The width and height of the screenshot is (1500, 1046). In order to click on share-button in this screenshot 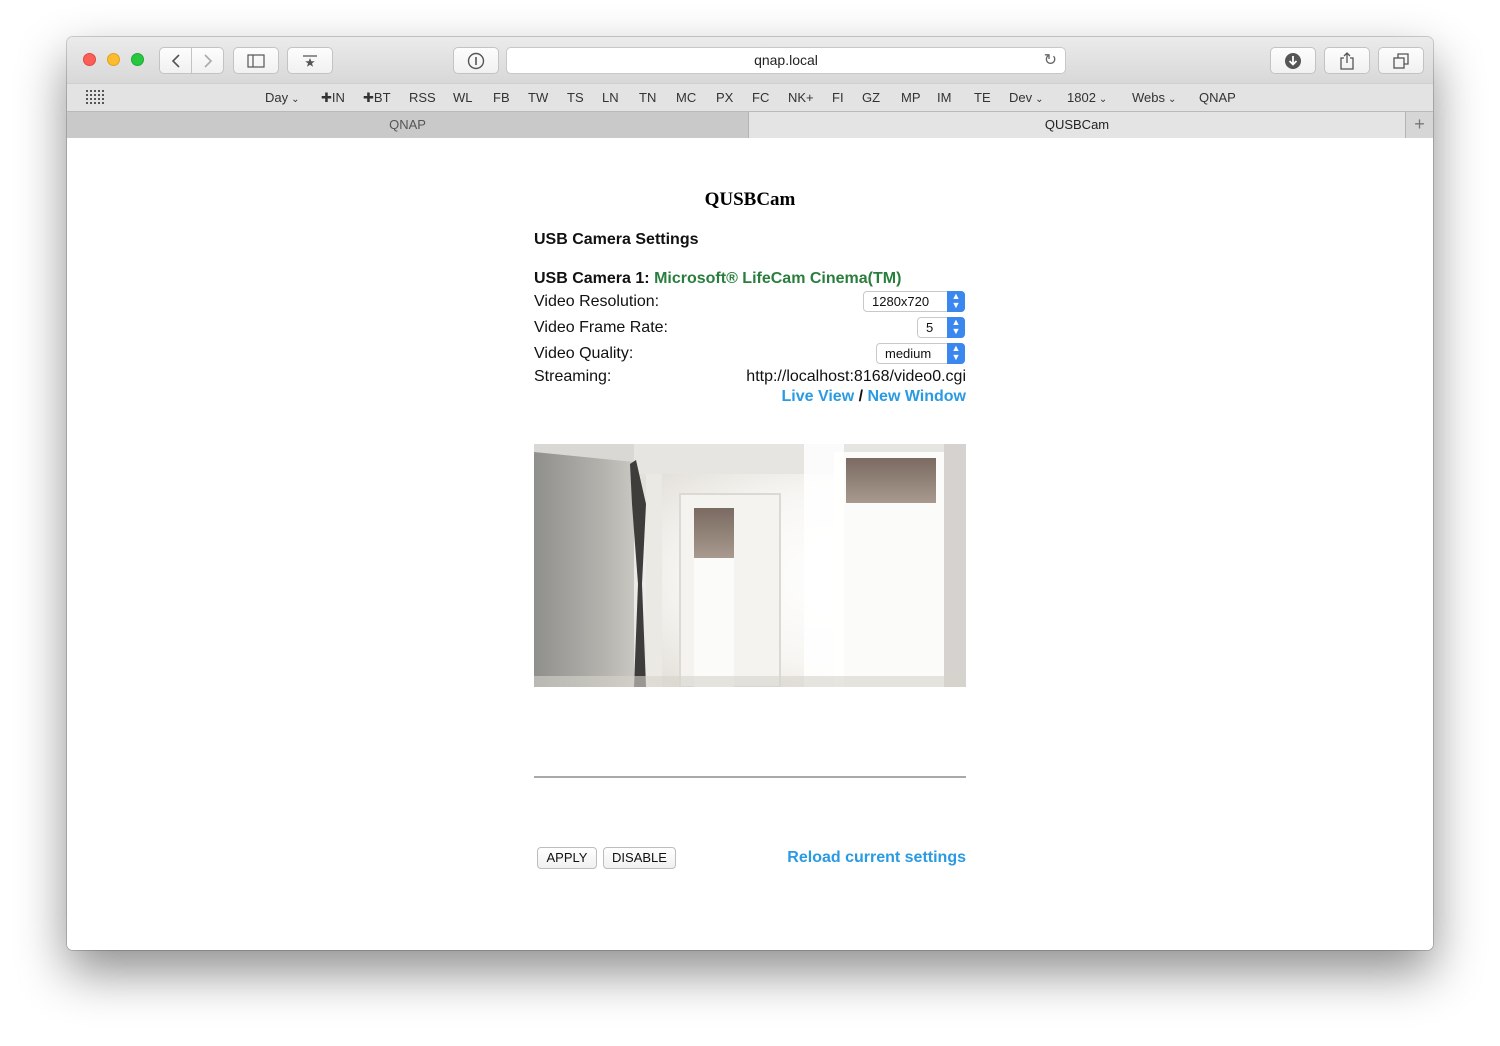, I will do `click(1347, 60)`.